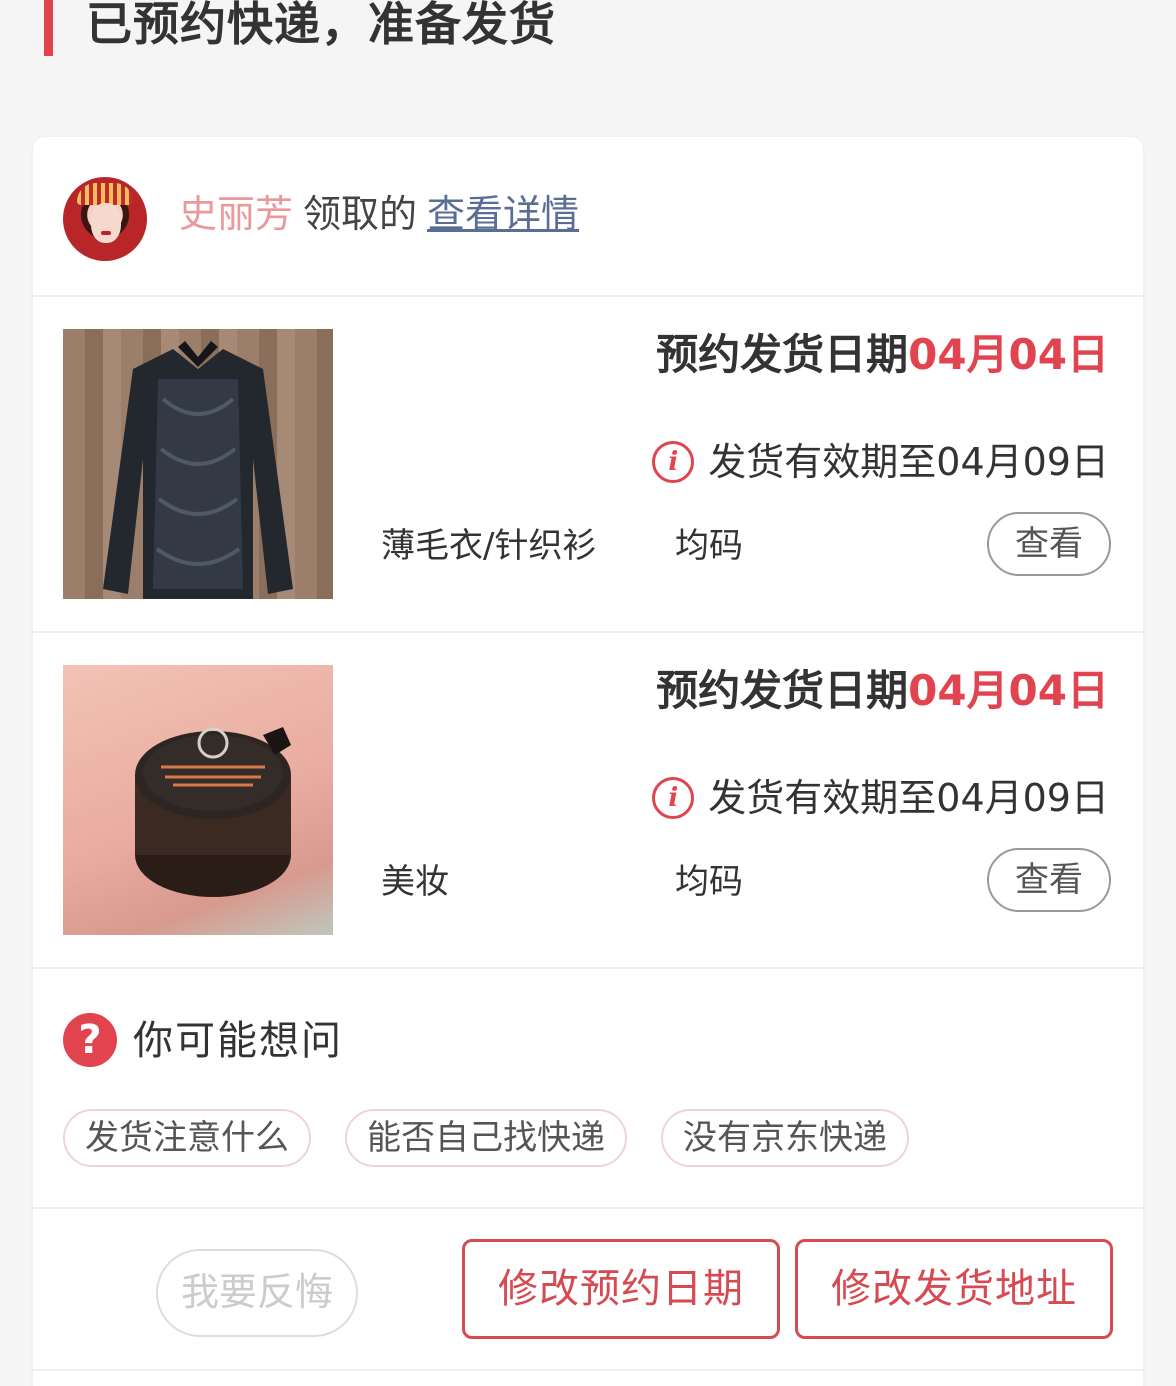 Image resolution: width=1176 pixels, height=1386 pixels. I want to click on view-details-link: 查看详情, so click(503, 214).